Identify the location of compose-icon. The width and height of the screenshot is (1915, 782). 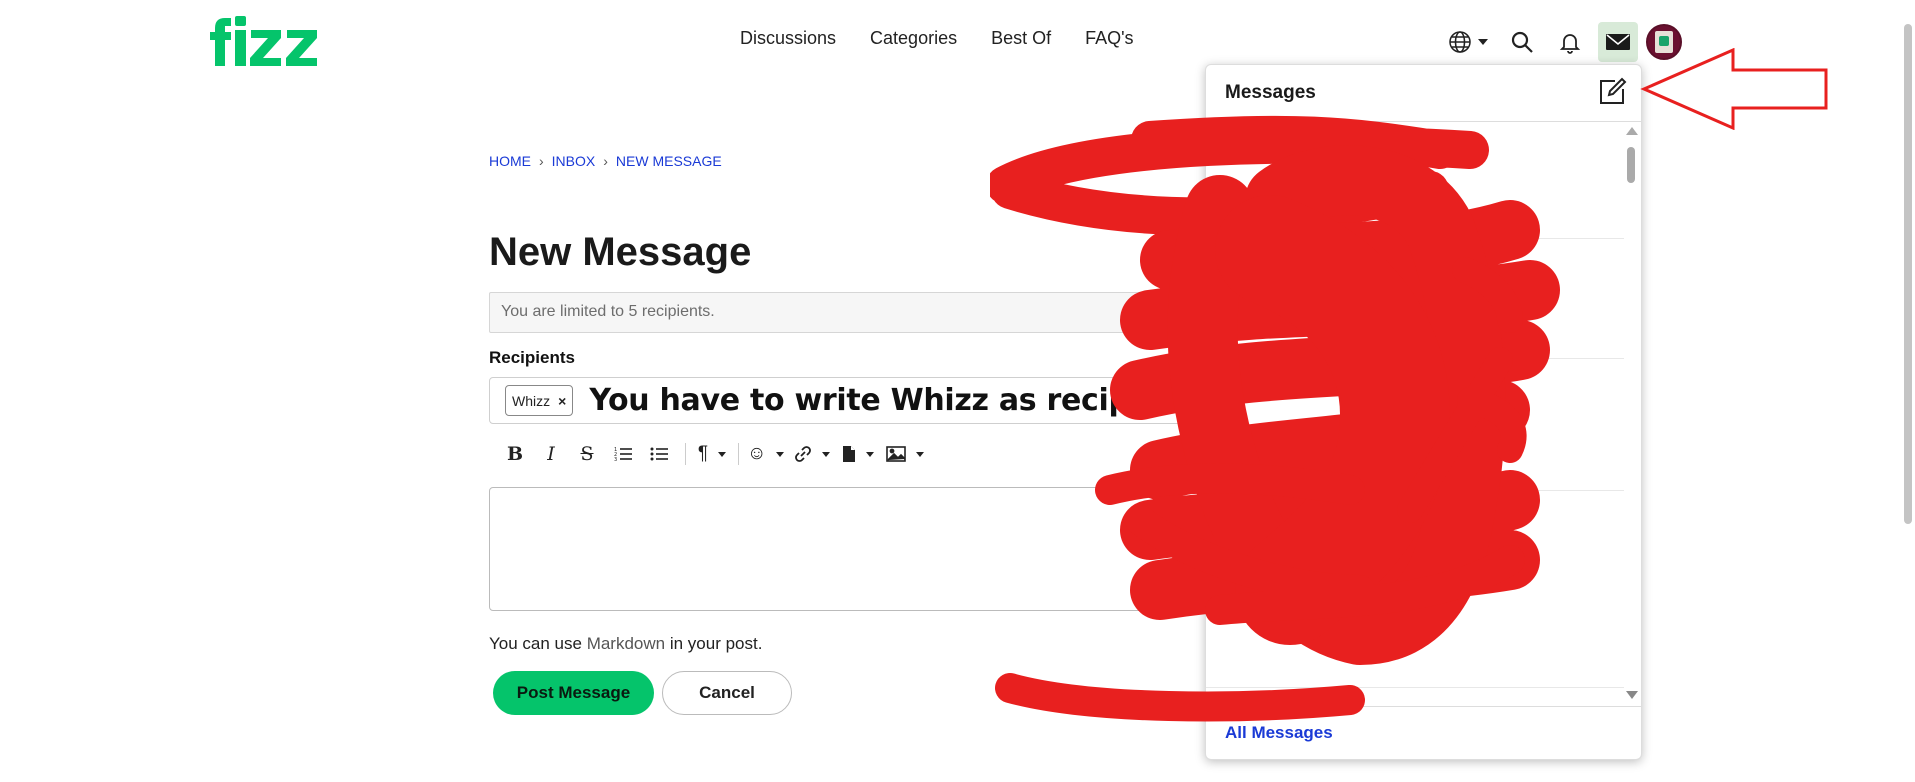
(1613, 90).